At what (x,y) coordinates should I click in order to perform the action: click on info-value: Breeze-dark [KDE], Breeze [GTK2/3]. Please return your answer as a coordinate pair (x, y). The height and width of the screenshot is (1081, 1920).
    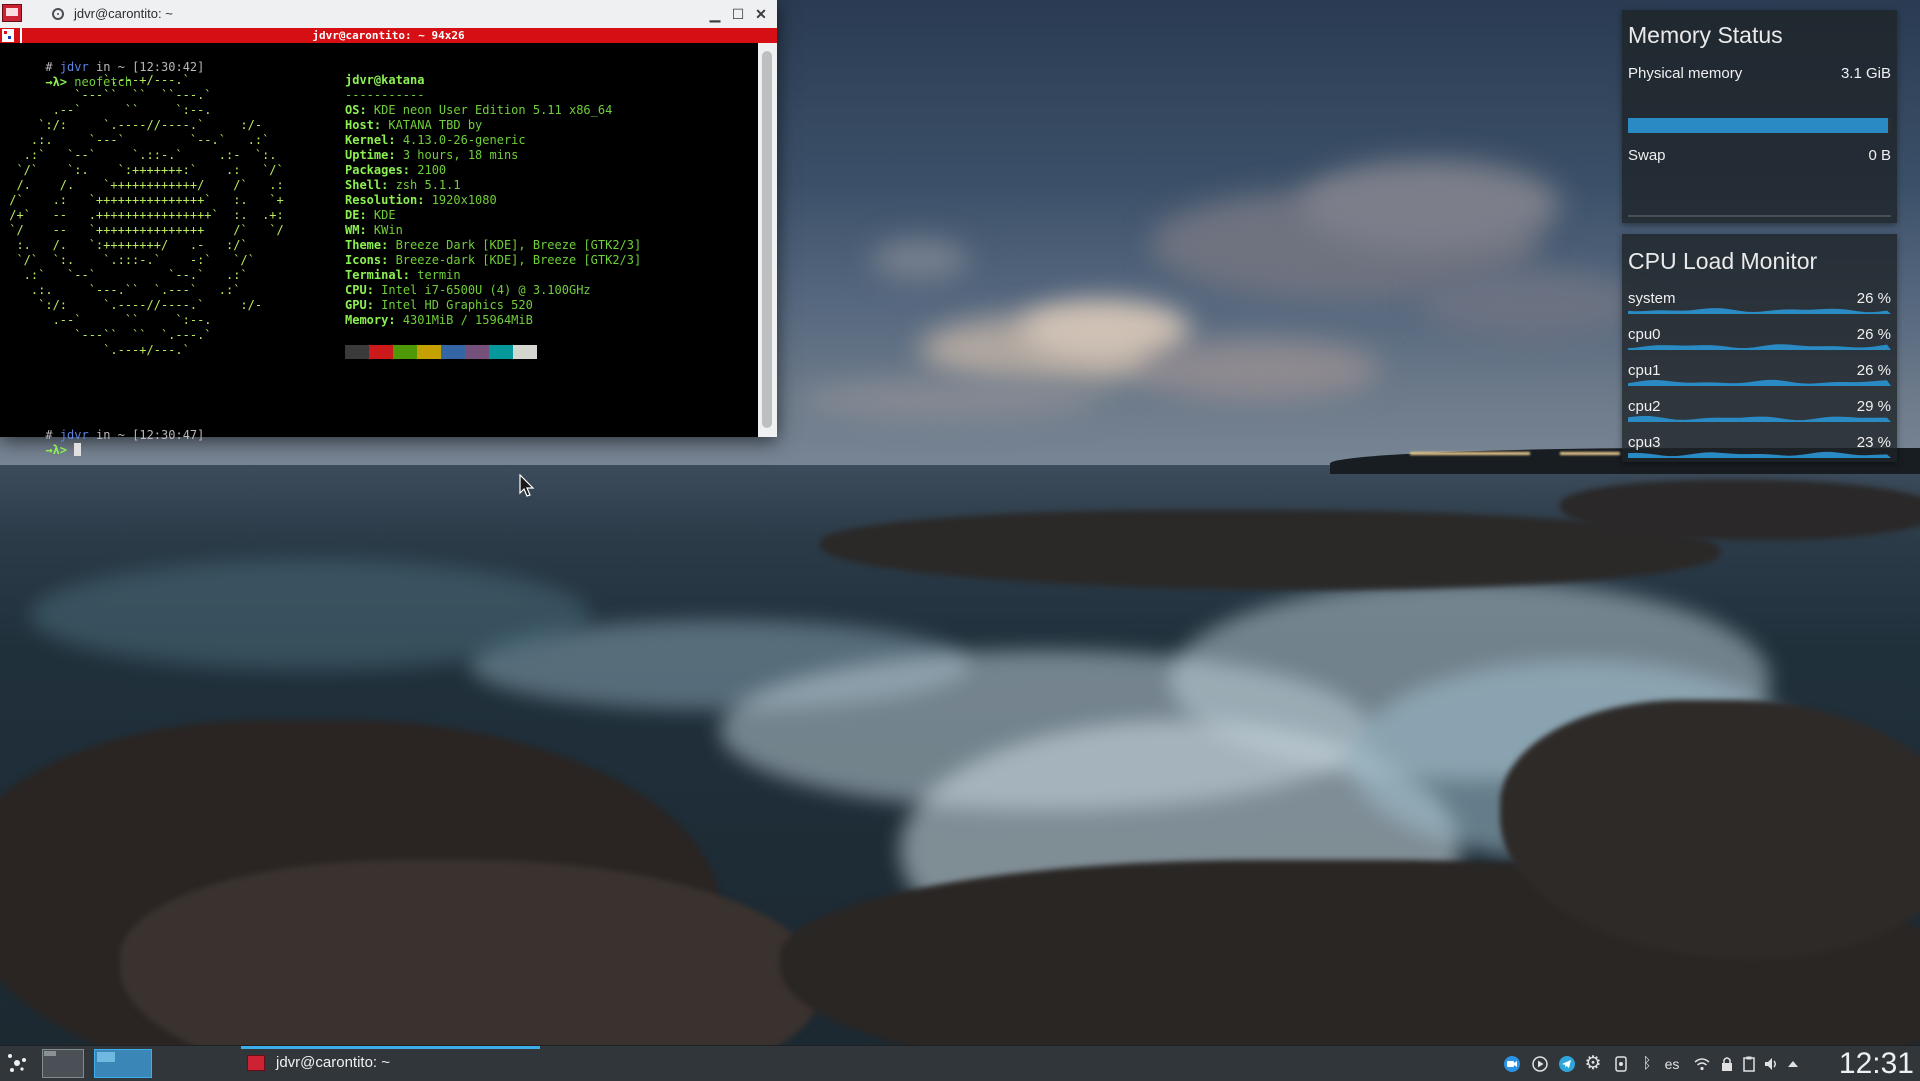
    Looking at the image, I should click on (518, 260).